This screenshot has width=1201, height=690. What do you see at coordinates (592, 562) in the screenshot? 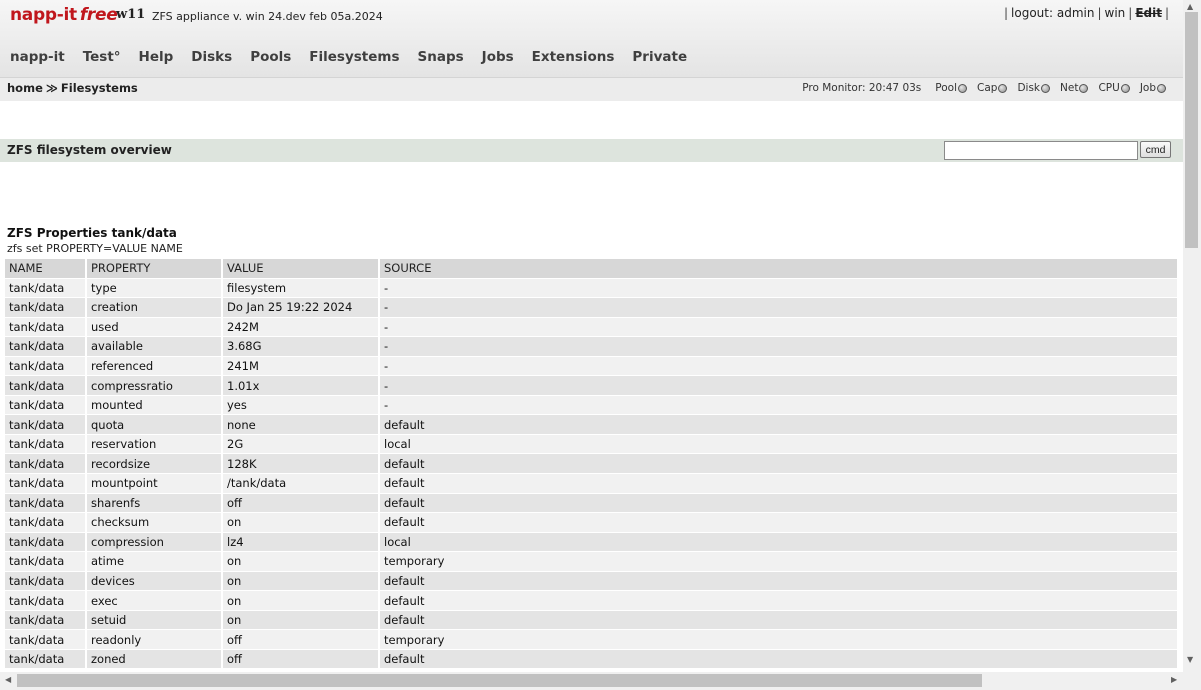
I see `table-row: tank/data atime on temporary` at bounding box center [592, 562].